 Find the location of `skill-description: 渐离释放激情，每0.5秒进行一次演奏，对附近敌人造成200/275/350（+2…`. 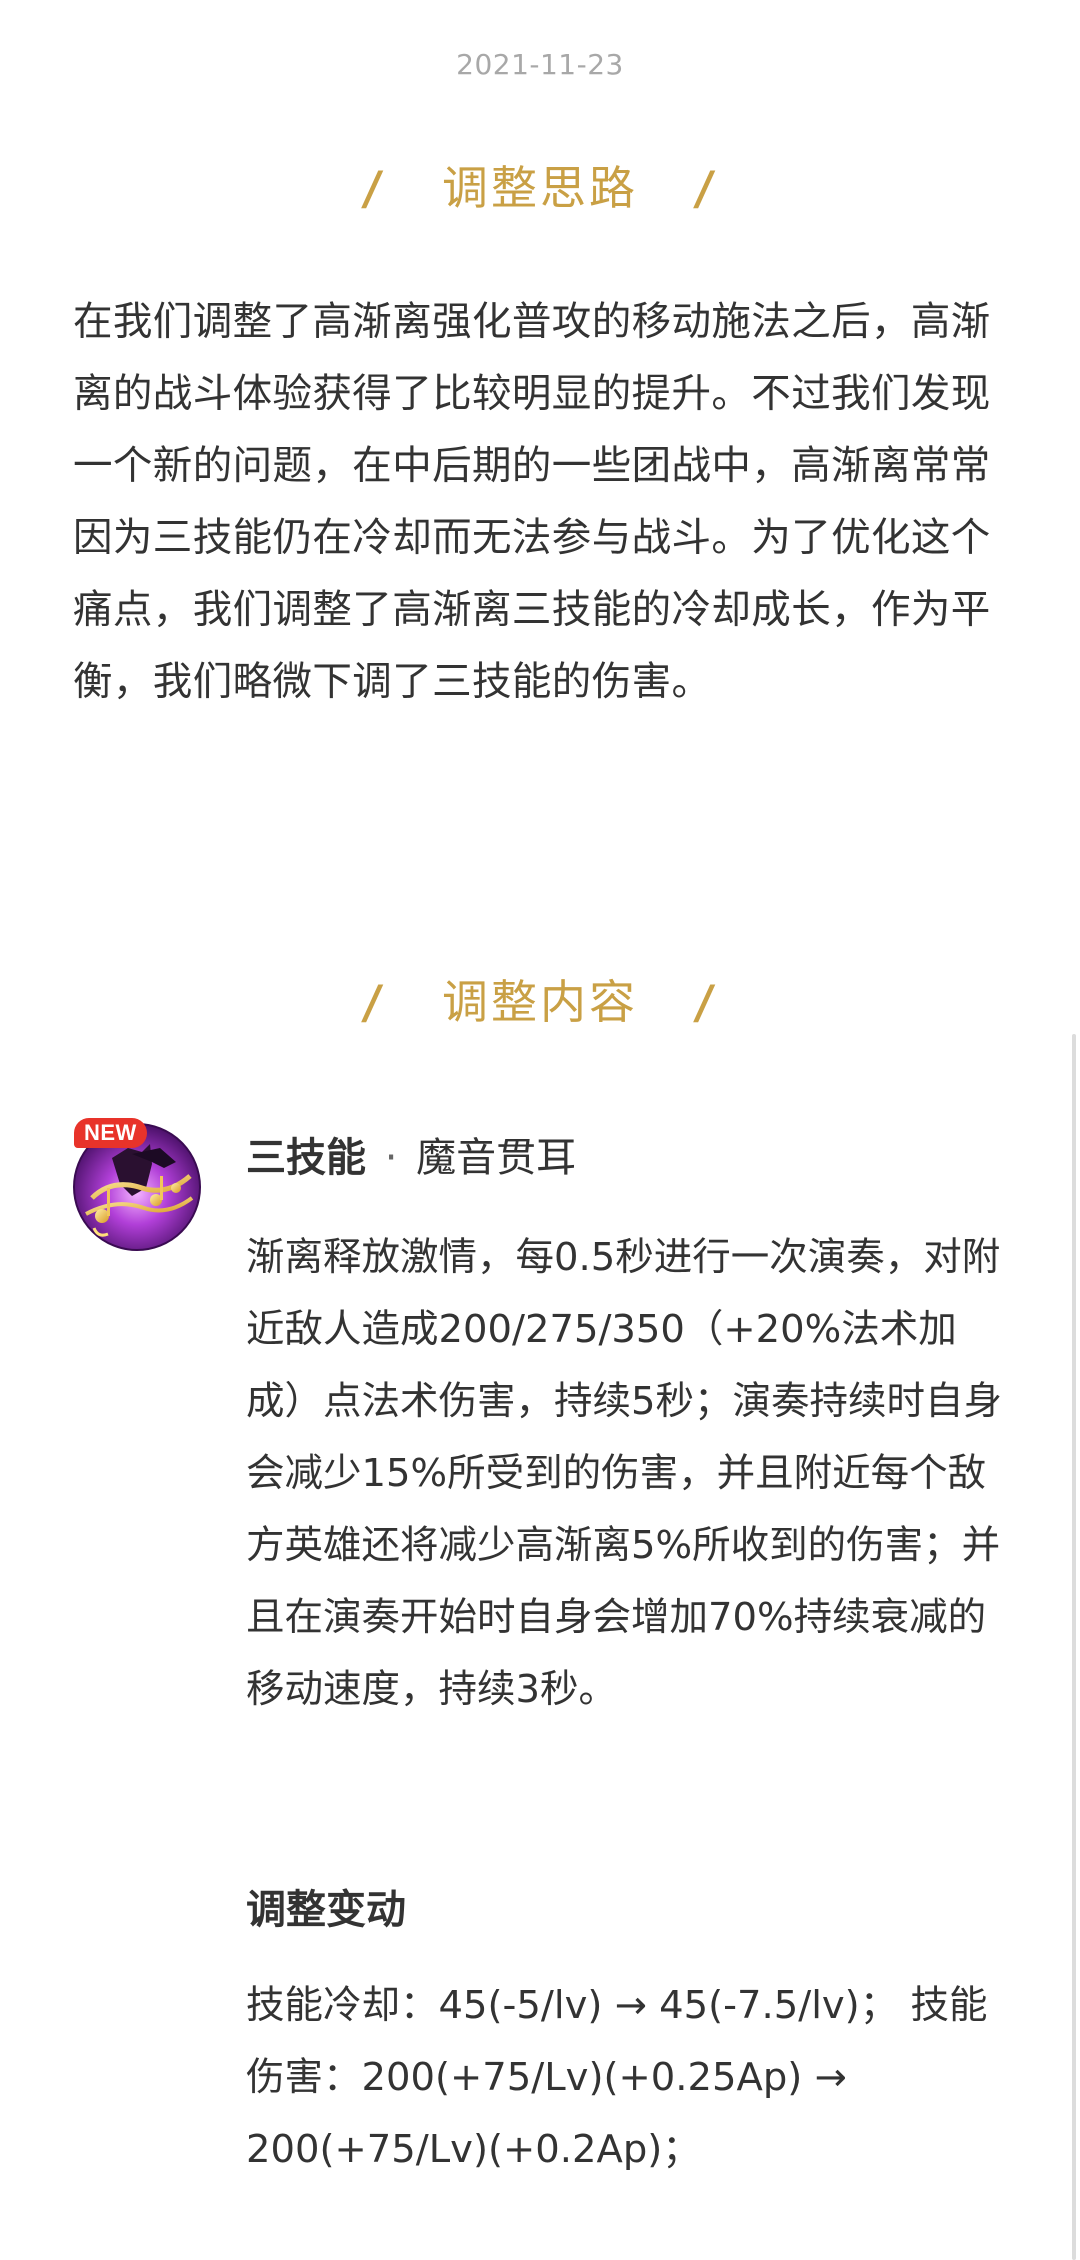

skill-description: 渐离释放激情，每0.5秒进行一次演奏，对附近敌人造成200/275/350（+2… is located at coordinates (624, 1473).